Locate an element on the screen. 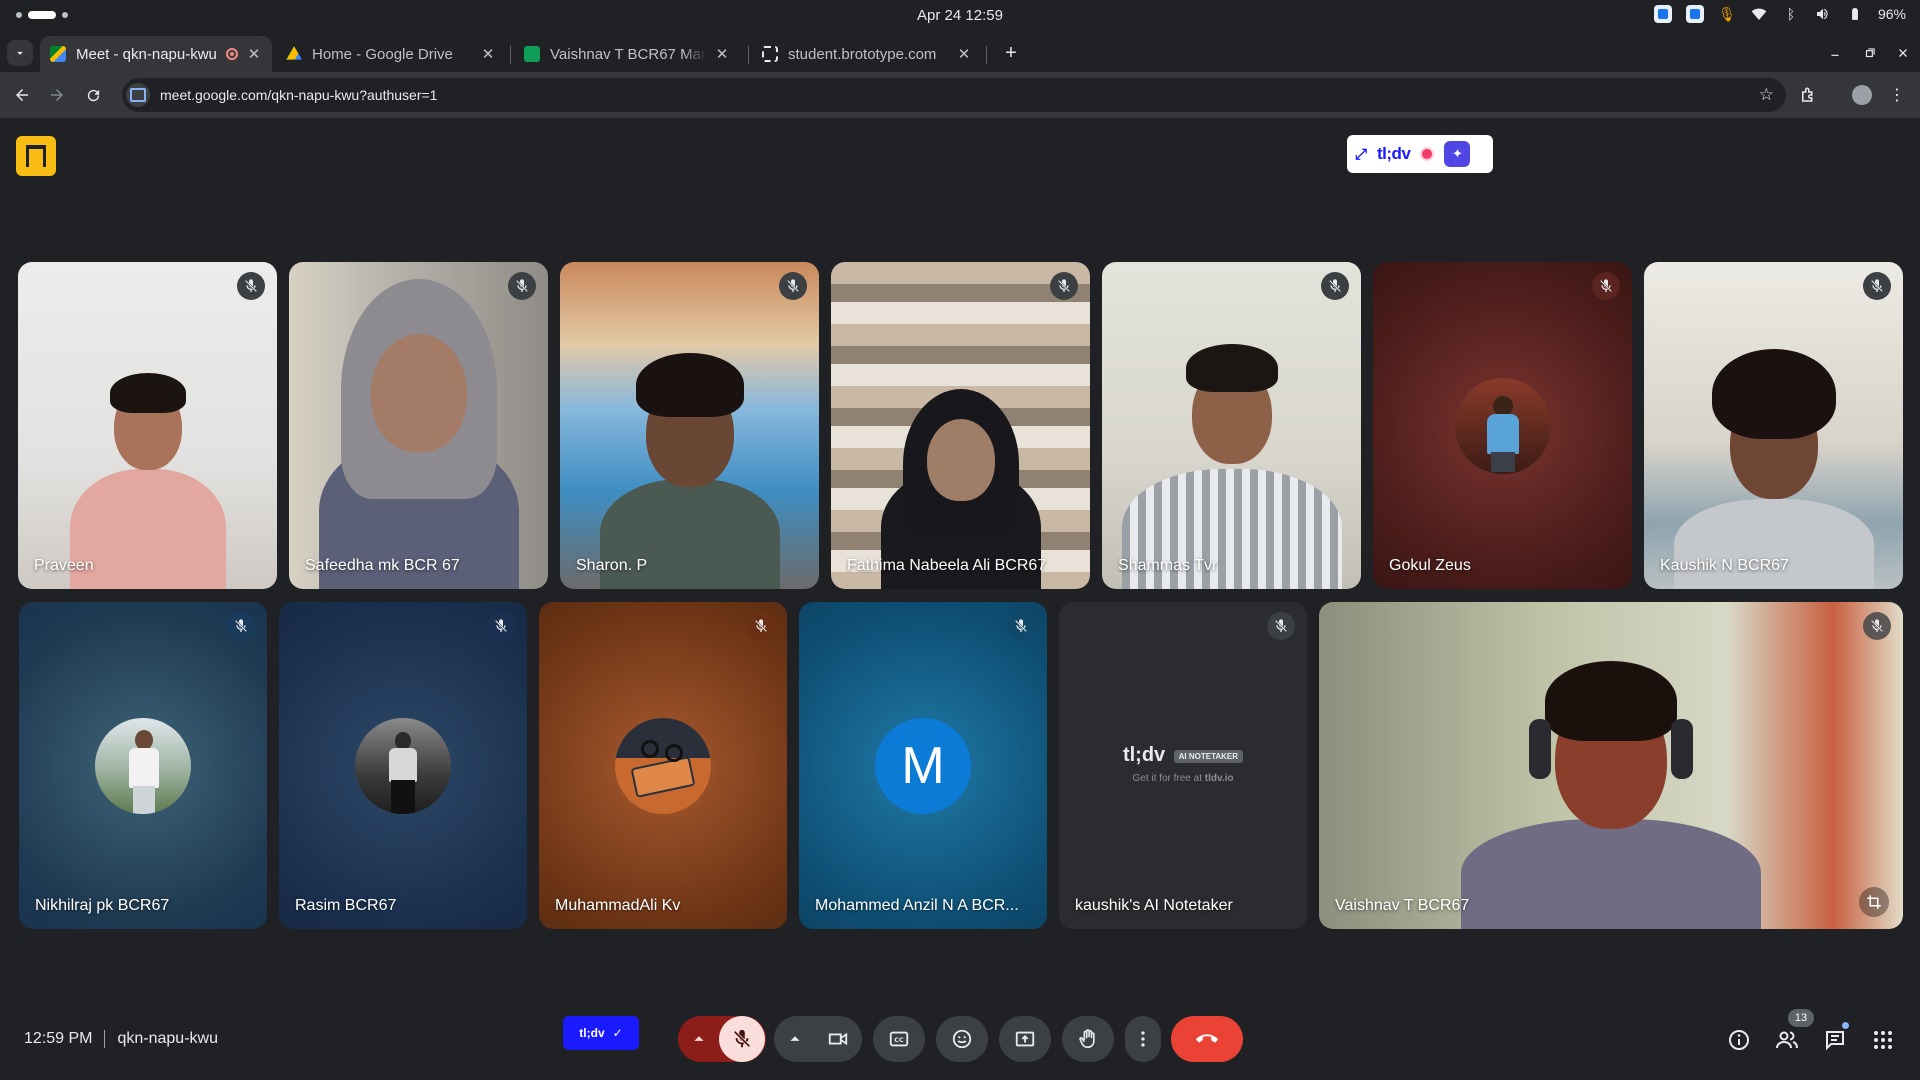 The height and width of the screenshot is (1080, 1920). new-tab-button: + is located at coordinates (1011, 53).